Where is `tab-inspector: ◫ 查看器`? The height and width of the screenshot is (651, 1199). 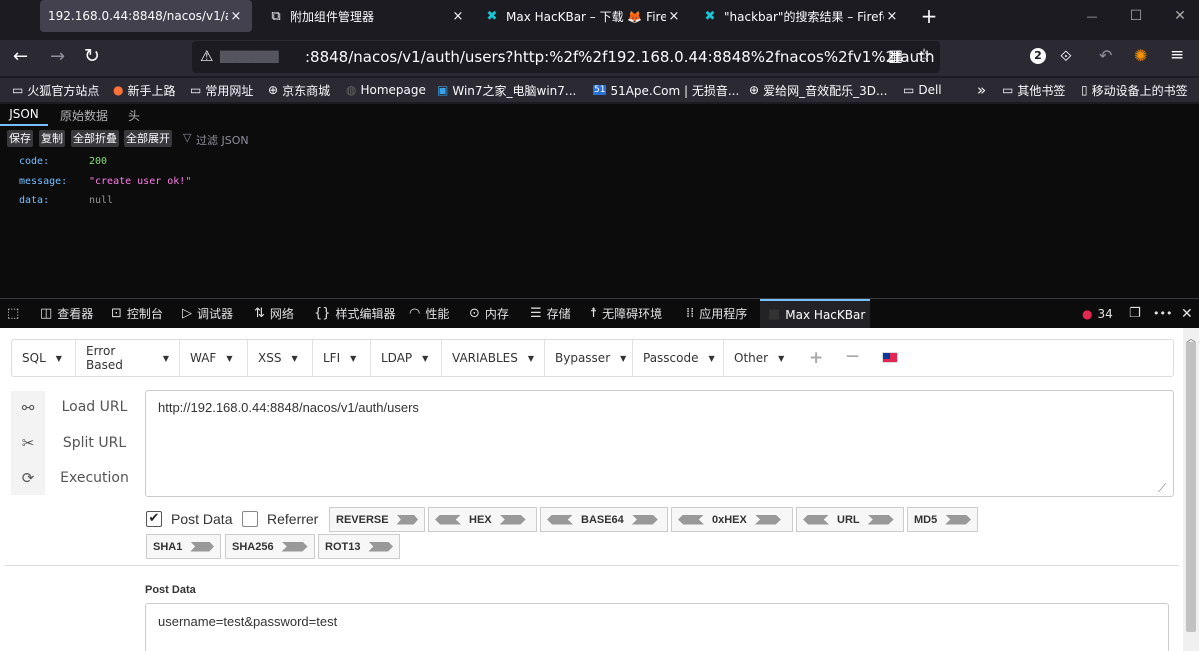
tab-inspector: ◫ 查看器 is located at coordinates (66, 313).